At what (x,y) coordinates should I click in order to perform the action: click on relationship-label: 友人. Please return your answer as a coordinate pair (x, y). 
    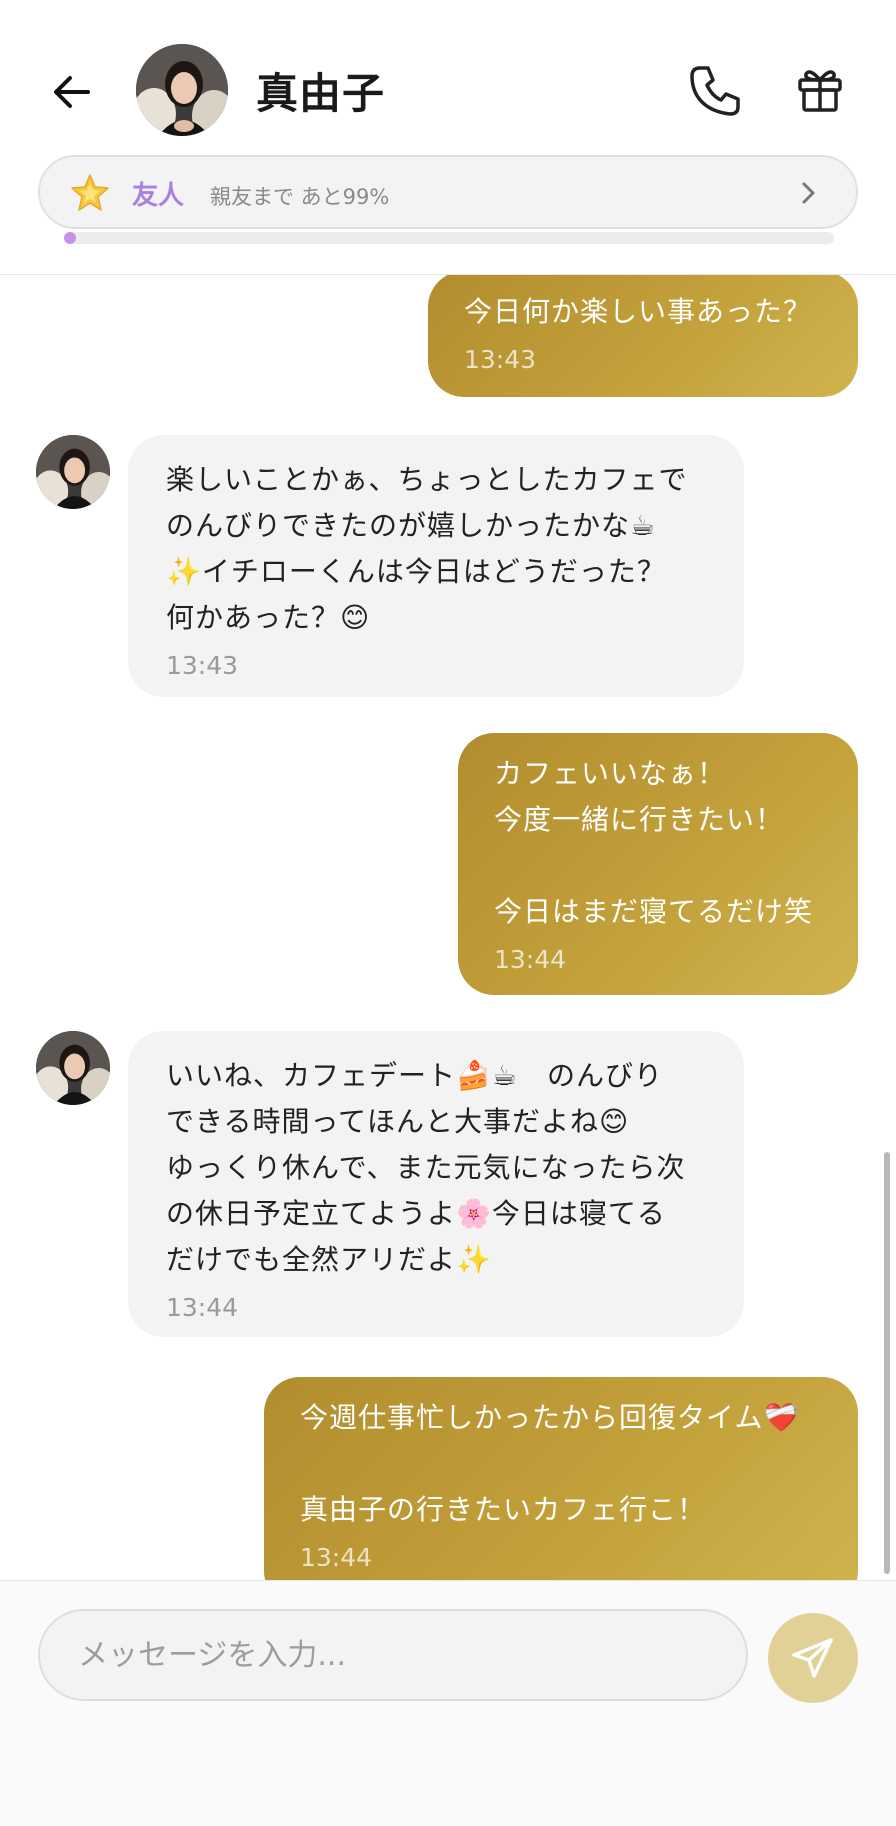
    Looking at the image, I should click on (158, 196).